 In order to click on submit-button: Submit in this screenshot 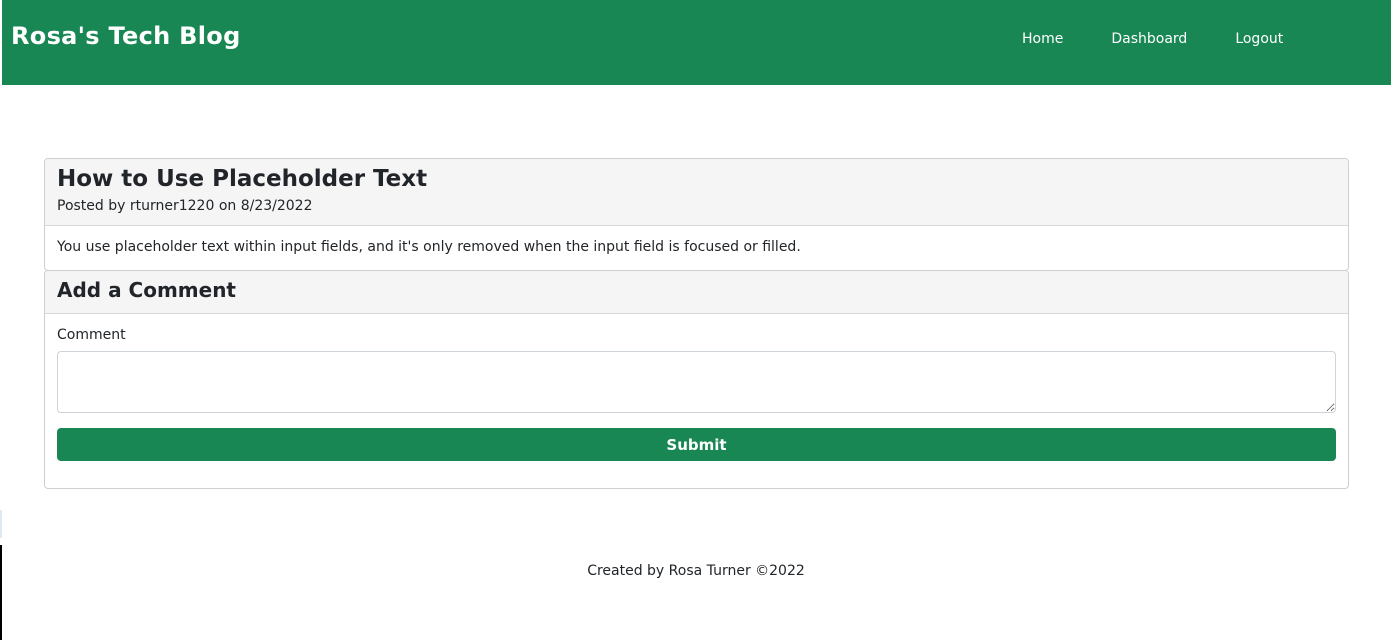, I will do `click(696, 444)`.